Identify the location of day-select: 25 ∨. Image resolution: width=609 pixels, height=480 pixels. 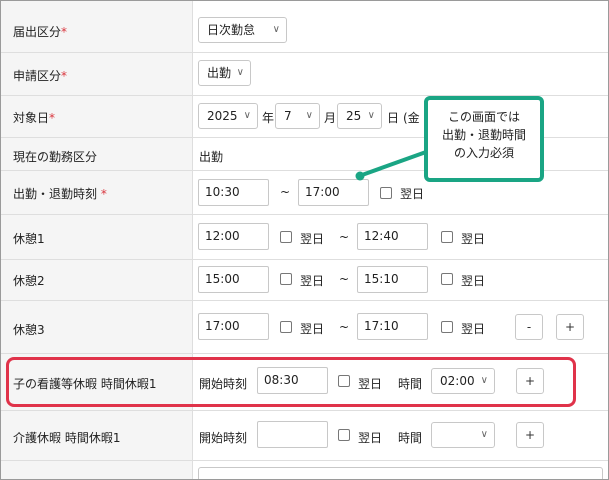
(359, 116).